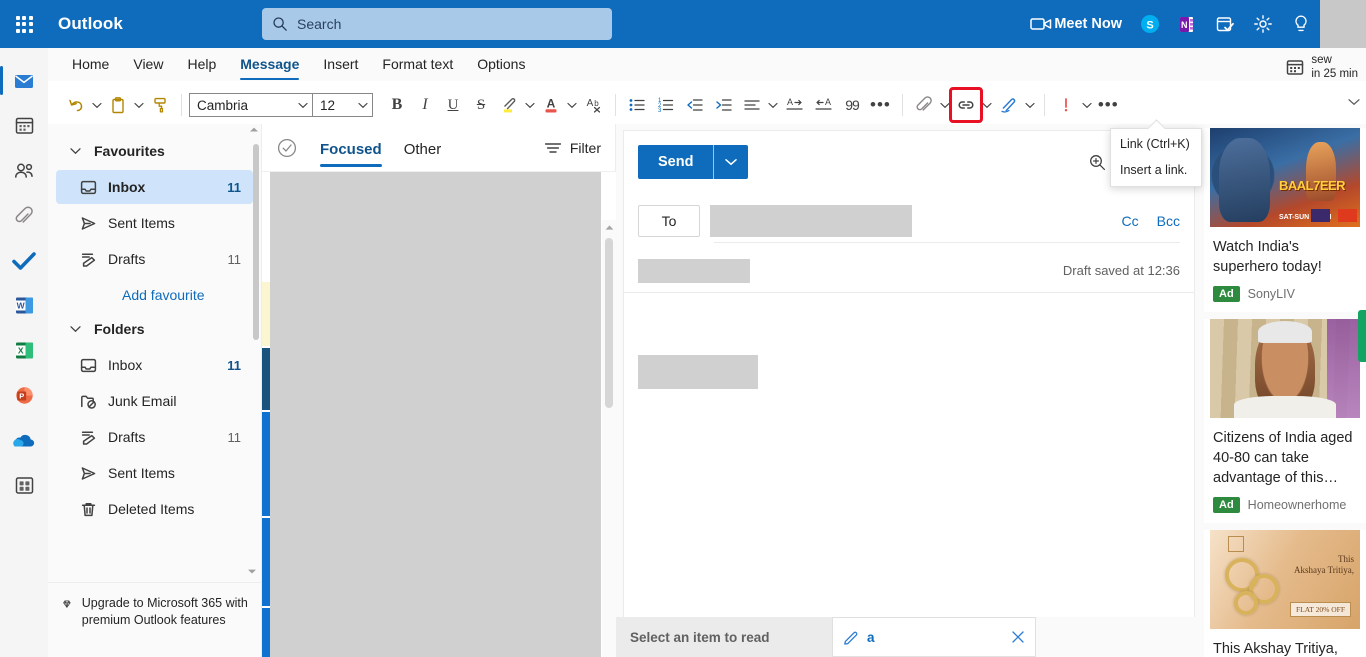 The height and width of the screenshot is (657, 1366). I want to click on folder-pane-scrollbar, so click(256, 248).